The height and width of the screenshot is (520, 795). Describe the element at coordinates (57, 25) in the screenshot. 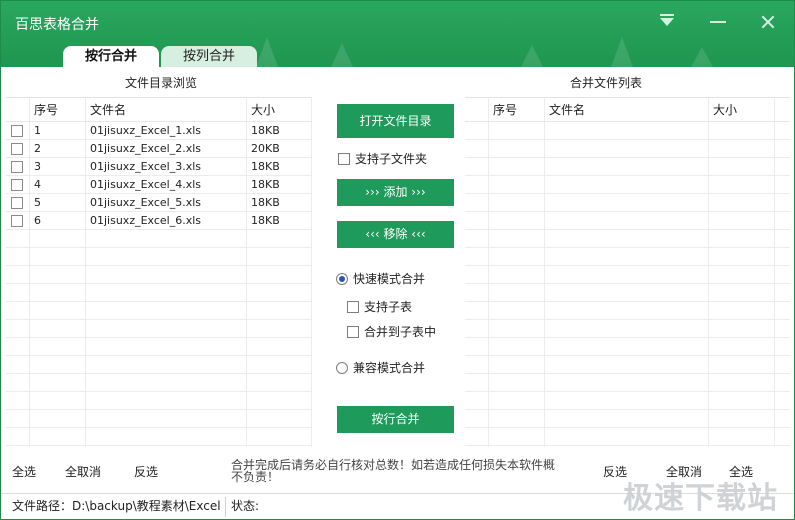

I see `window-title: 百思表格合并` at that location.